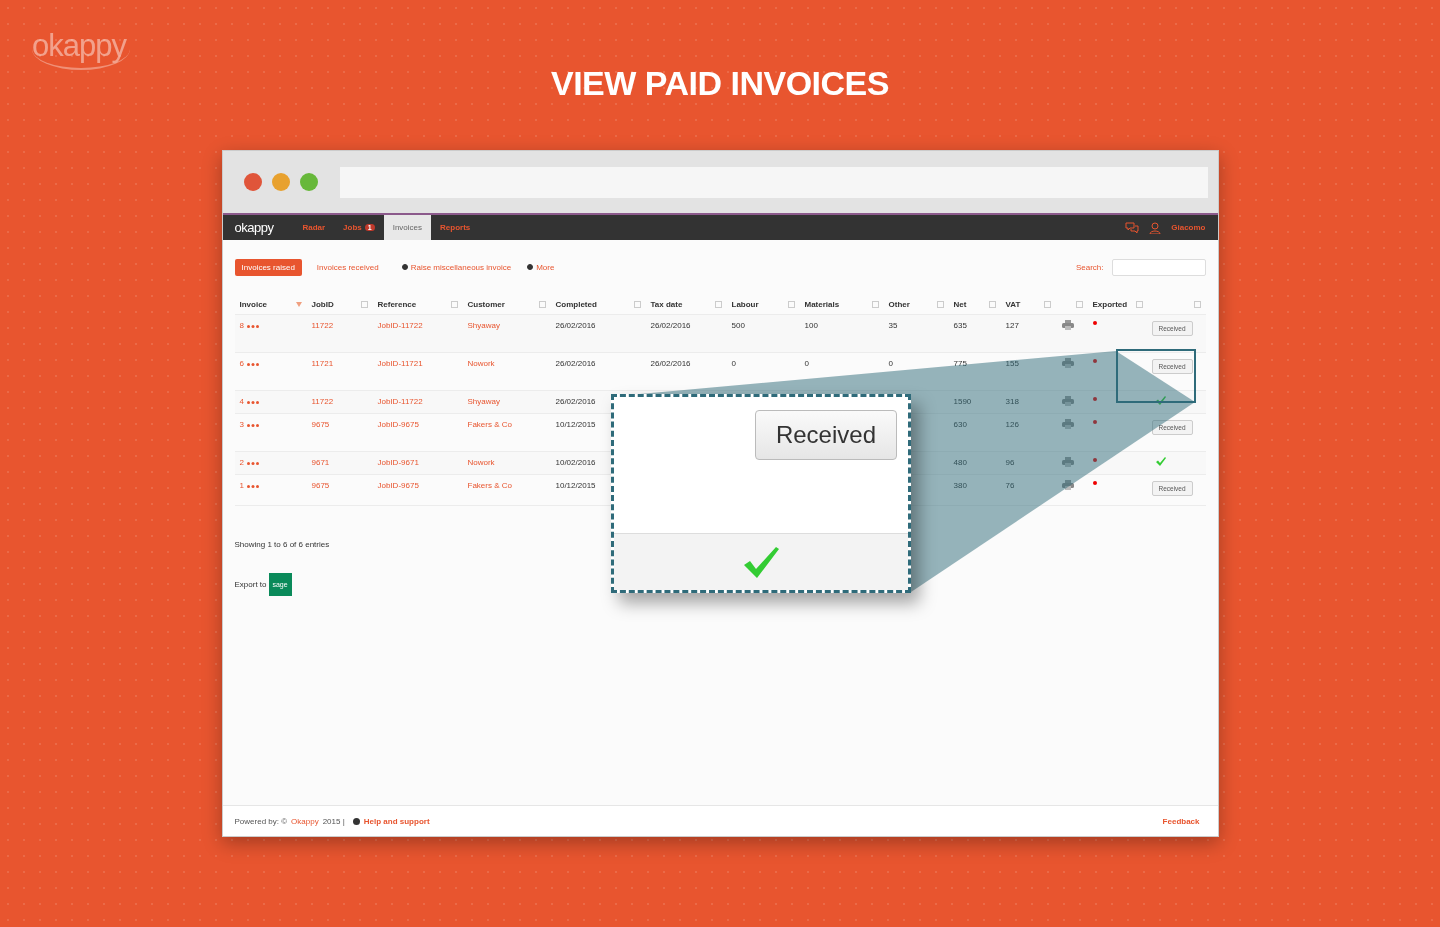 This screenshot has height=927, width=1440. Describe the element at coordinates (825, 435) in the screenshot. I see `received-button: Received` at that location.